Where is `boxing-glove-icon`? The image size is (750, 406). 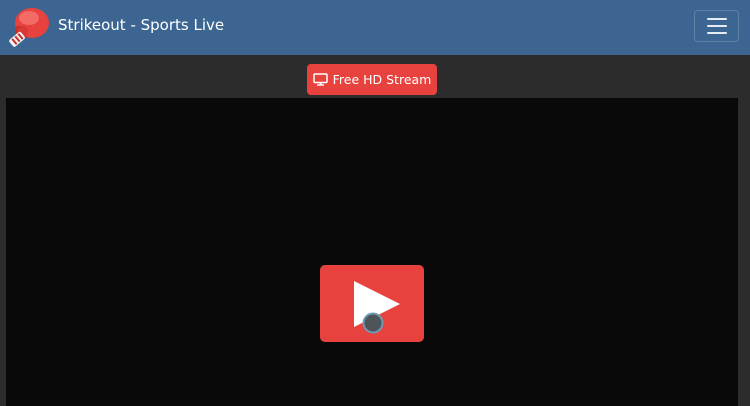 boxing-glove-icon is located at coordinates (29, 26).